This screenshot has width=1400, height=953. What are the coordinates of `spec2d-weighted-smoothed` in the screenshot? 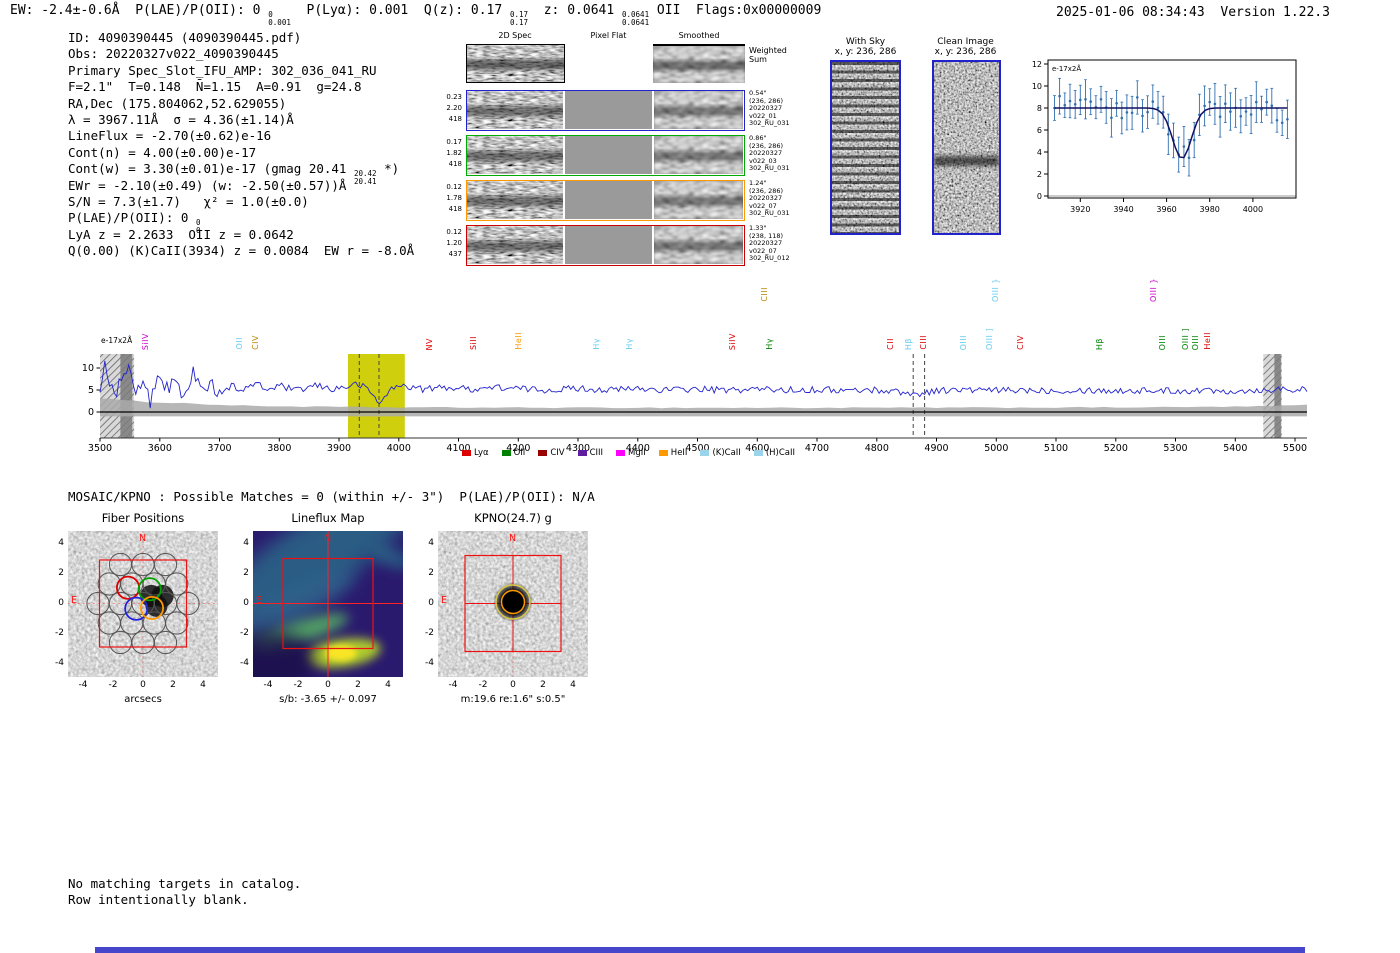 It's located at (699, 63).